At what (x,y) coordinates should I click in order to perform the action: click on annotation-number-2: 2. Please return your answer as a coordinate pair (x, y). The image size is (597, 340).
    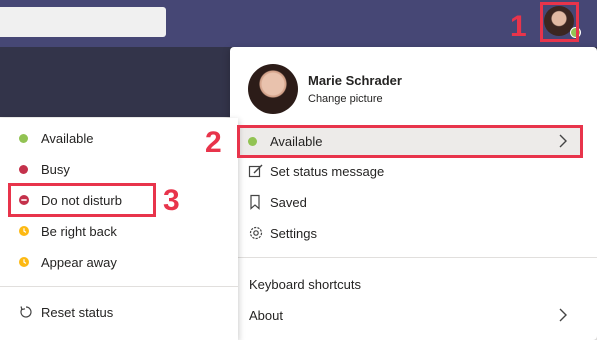
    Looking at the image, I should click on (213, 142).